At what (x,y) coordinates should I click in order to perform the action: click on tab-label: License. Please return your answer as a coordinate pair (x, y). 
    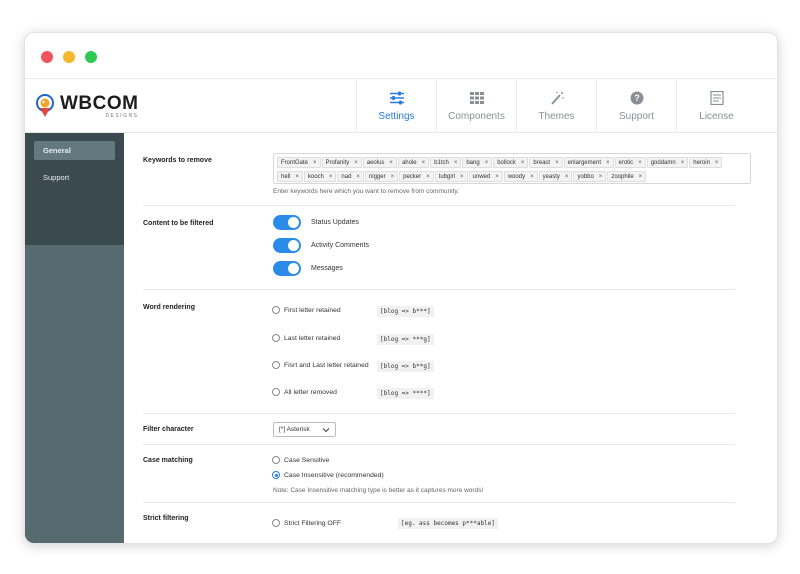
    Looking at the image, I should click on (716, 116).